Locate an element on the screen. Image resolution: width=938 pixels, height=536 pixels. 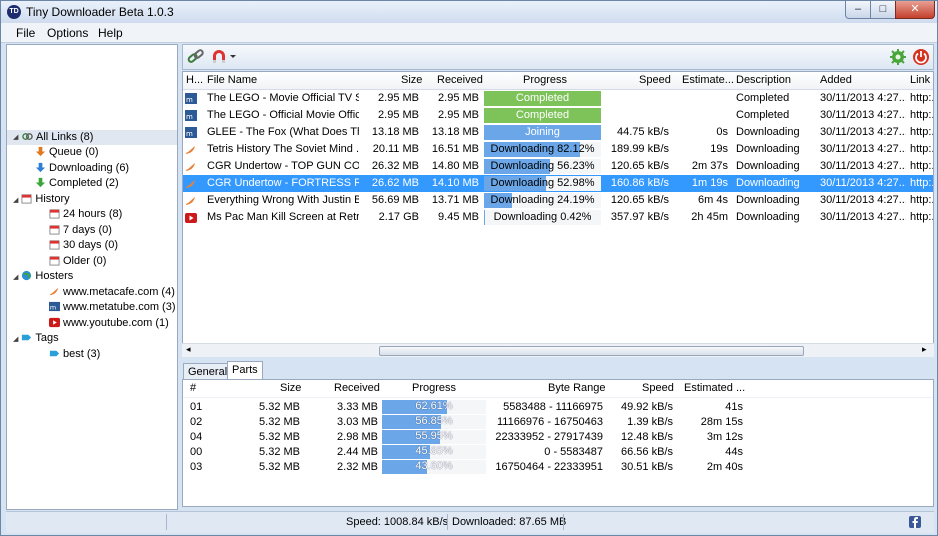
tree-tags-label: Tags is located at coordinates (47, 338).